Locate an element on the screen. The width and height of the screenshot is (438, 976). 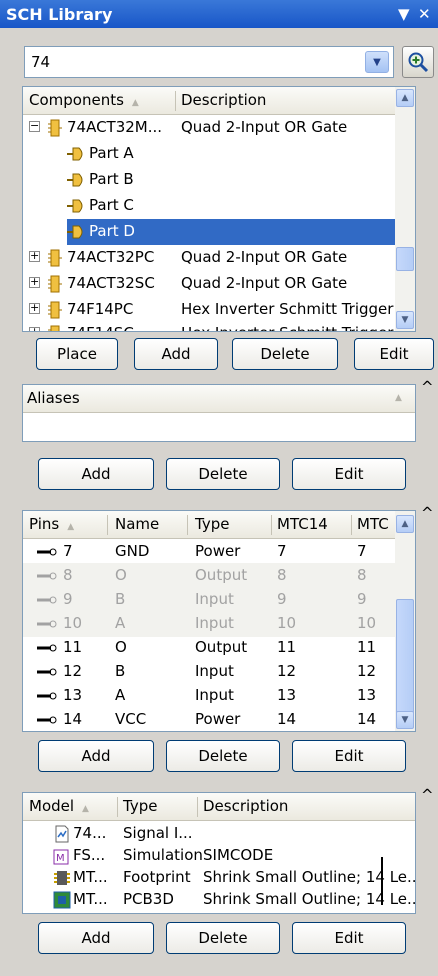
pin-row: 14 VCC Power 14 14 is located at coordinates (210, 719).